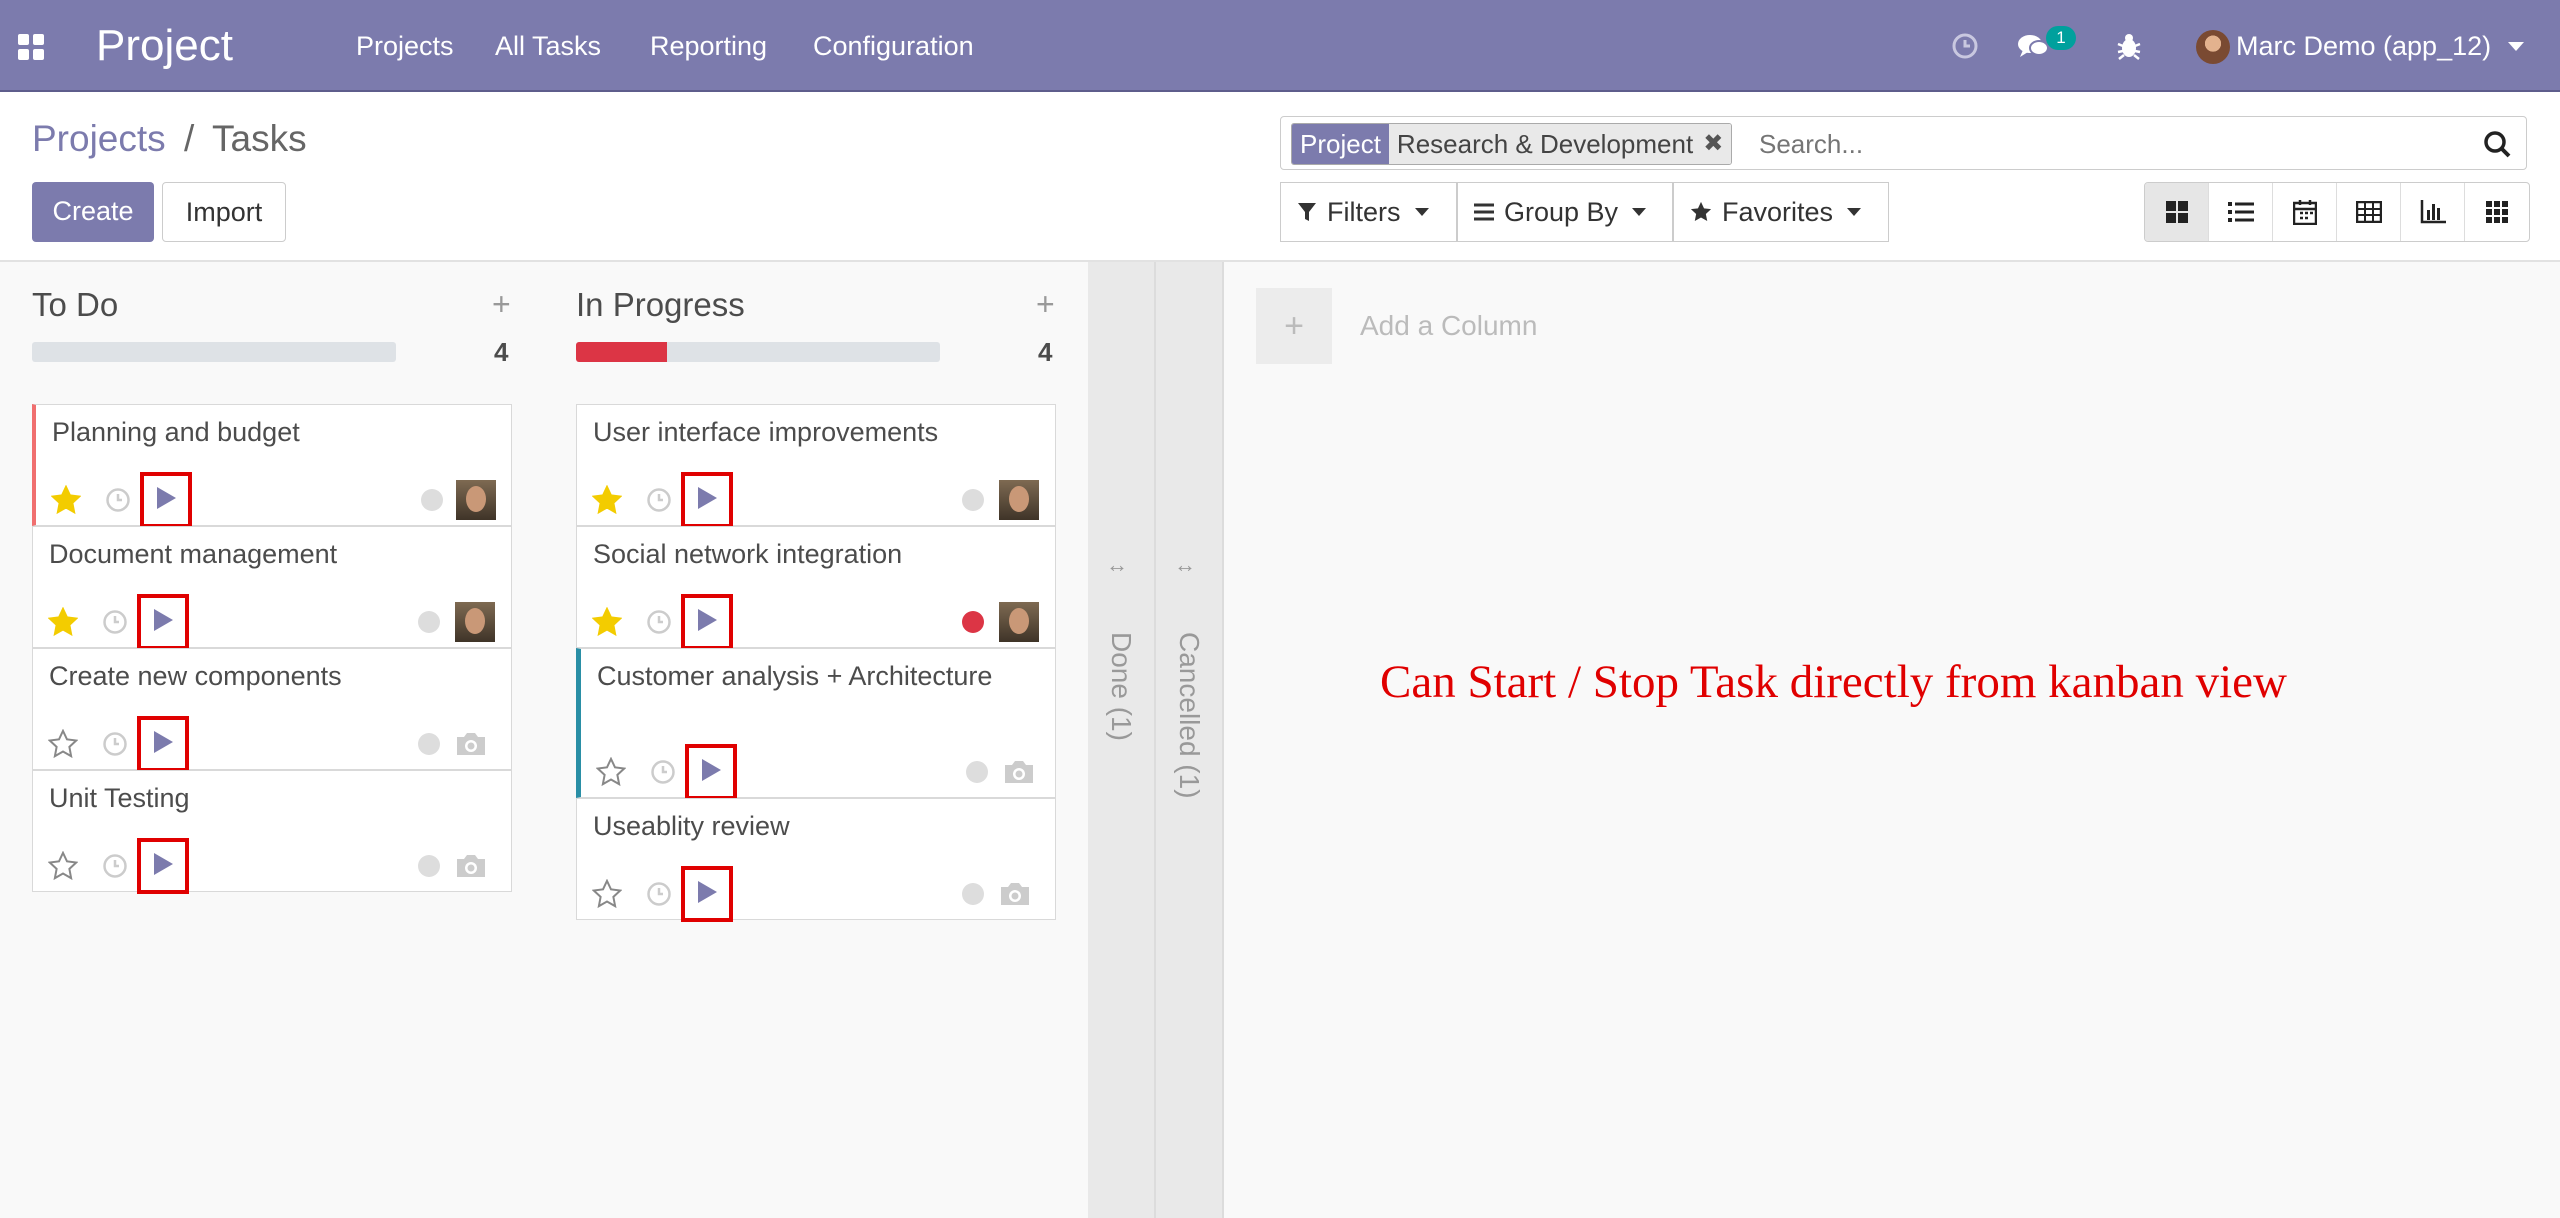 Image resolution: width=2560 pixels, height=1218 pixels. What do you see at coordinates (708, 46) in the screenshot?
I see `menu-reporting: Reporting` at bounding box center [708, 46].